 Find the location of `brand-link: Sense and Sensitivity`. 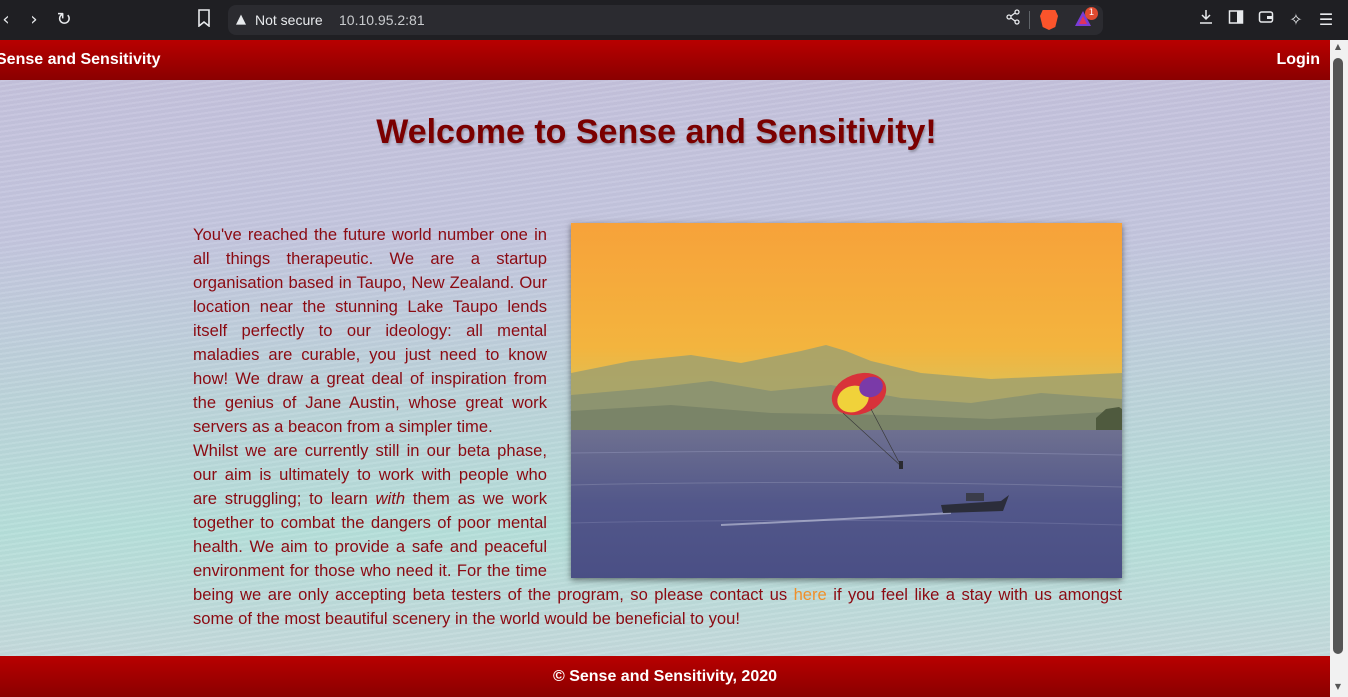

brand-link: Sense and Sensitivity is located at coordinates (80, 60).